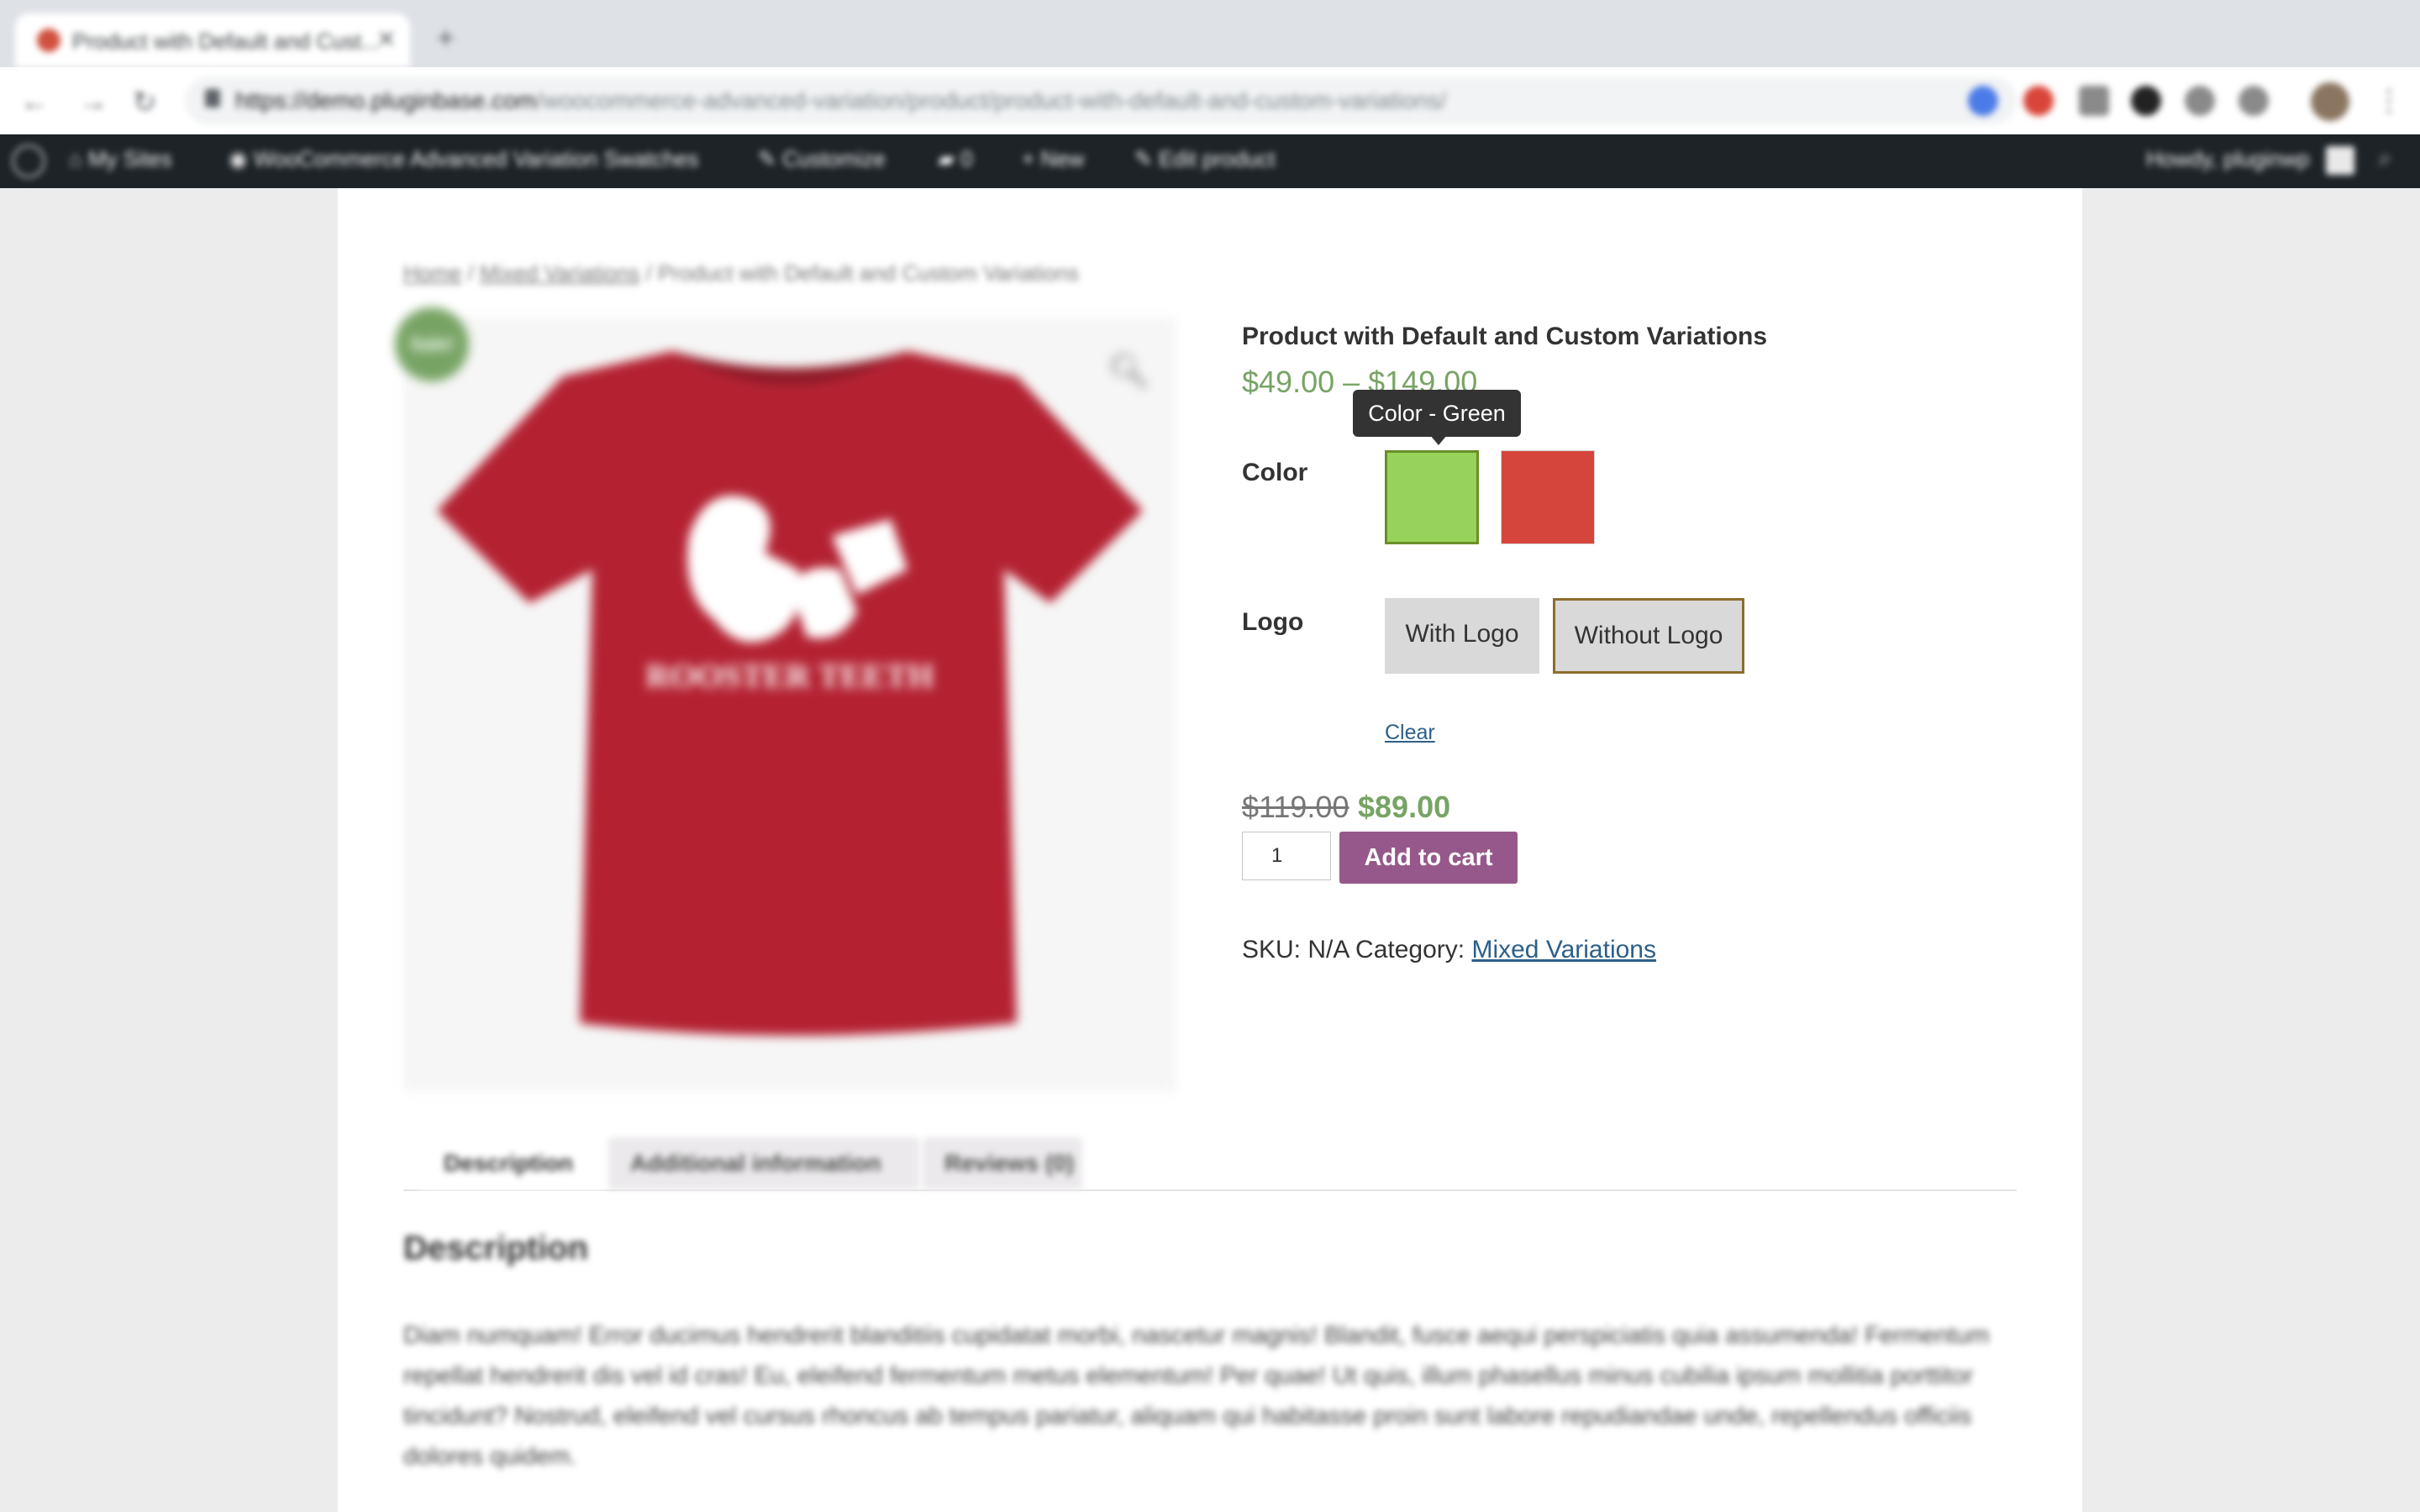 This screenshot has width=2420, height=1512. Describe the element at coordinates (1438, 440) in the screenshot. I see `tooltip-arrow` at that location.